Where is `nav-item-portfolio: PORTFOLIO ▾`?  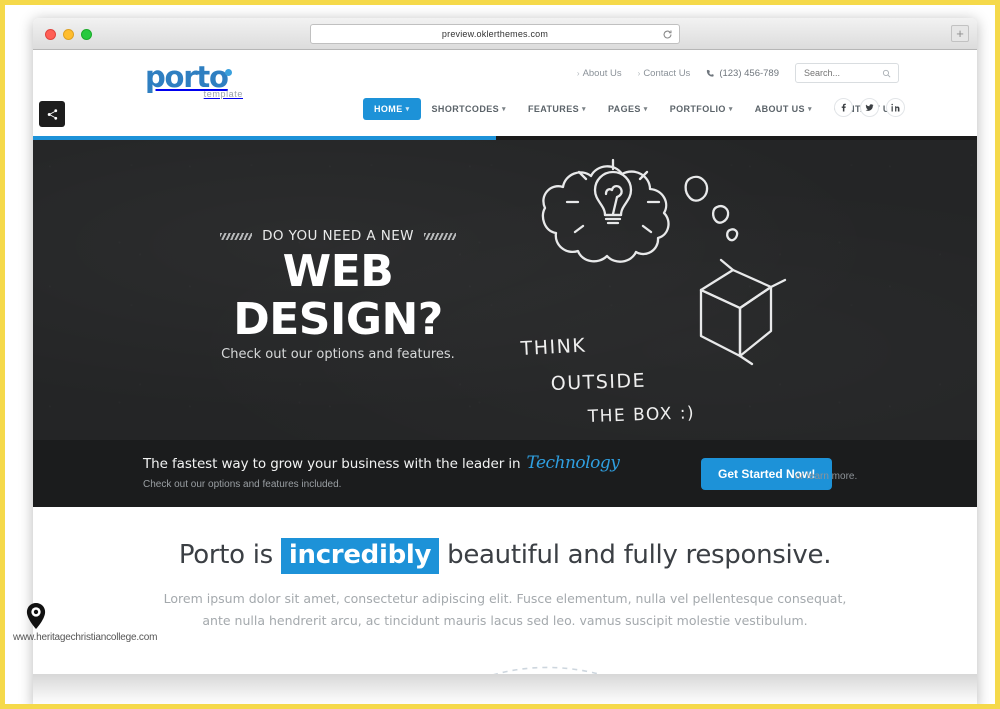
nav-item-portfolio: PORTFOLIO ▾ is located at coordinates (701, 109).